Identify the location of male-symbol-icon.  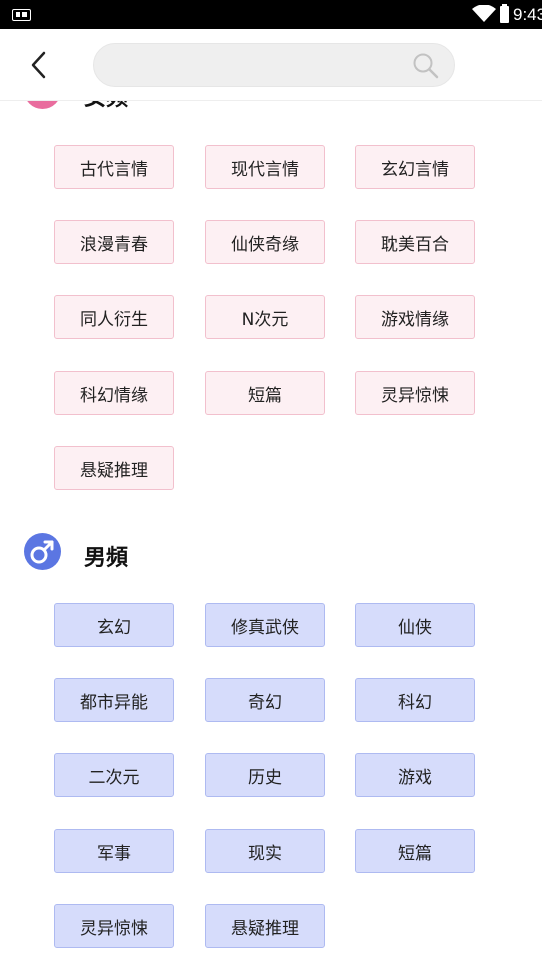
(42, 551).